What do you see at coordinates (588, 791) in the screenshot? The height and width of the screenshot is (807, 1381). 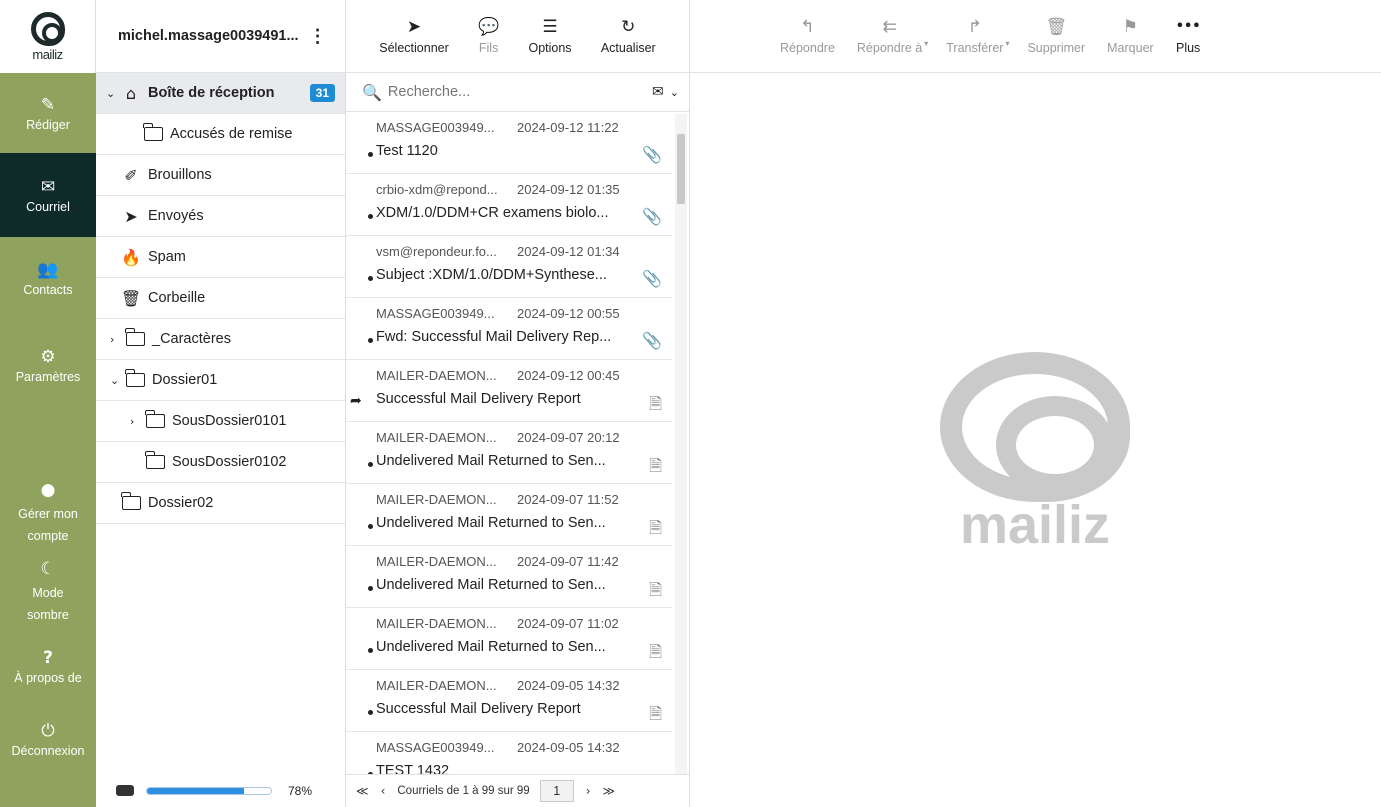 I see `next-page-button: ›` at bounding box center [588, 791].